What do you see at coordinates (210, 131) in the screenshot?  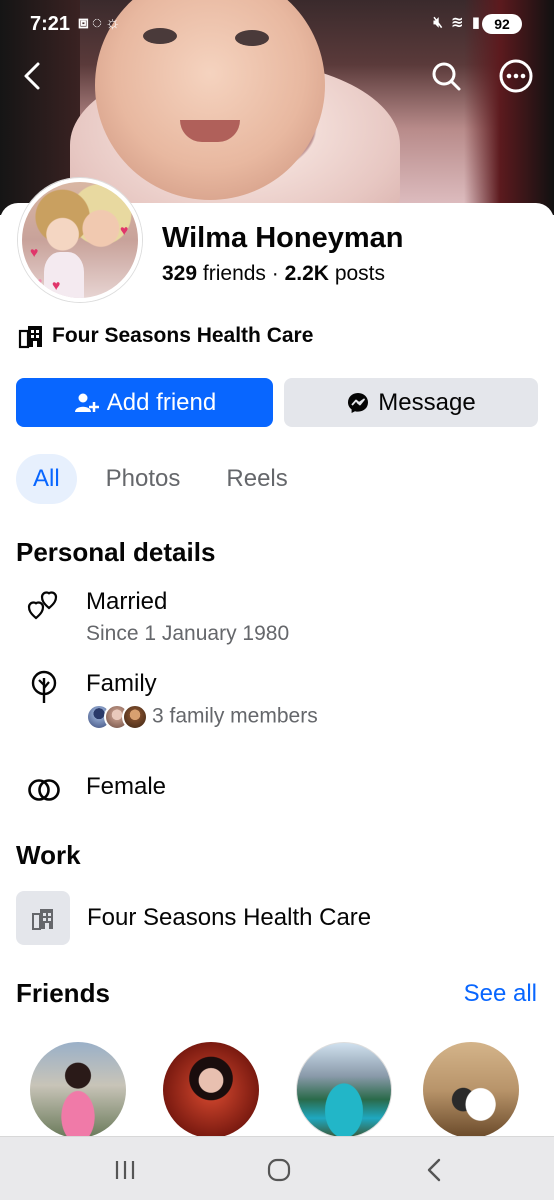 I see `cover-photo-mouth` at bounding box center [210, 131].